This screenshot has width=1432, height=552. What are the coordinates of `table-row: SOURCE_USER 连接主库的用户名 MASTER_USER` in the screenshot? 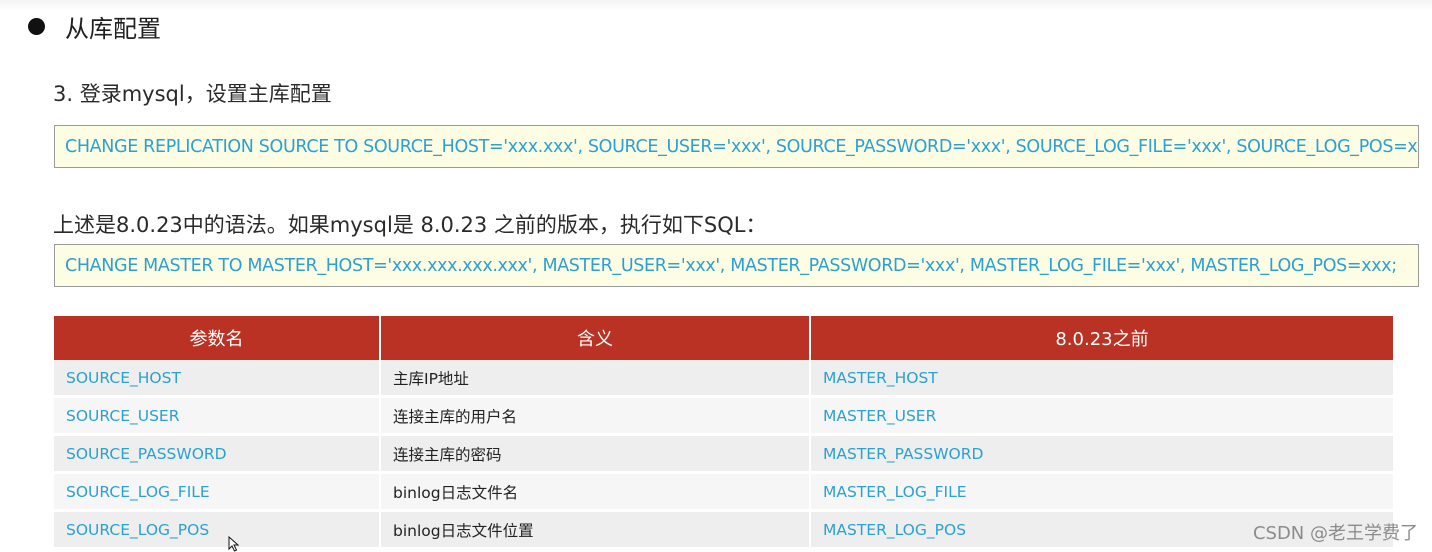 It's located at (723, 416).